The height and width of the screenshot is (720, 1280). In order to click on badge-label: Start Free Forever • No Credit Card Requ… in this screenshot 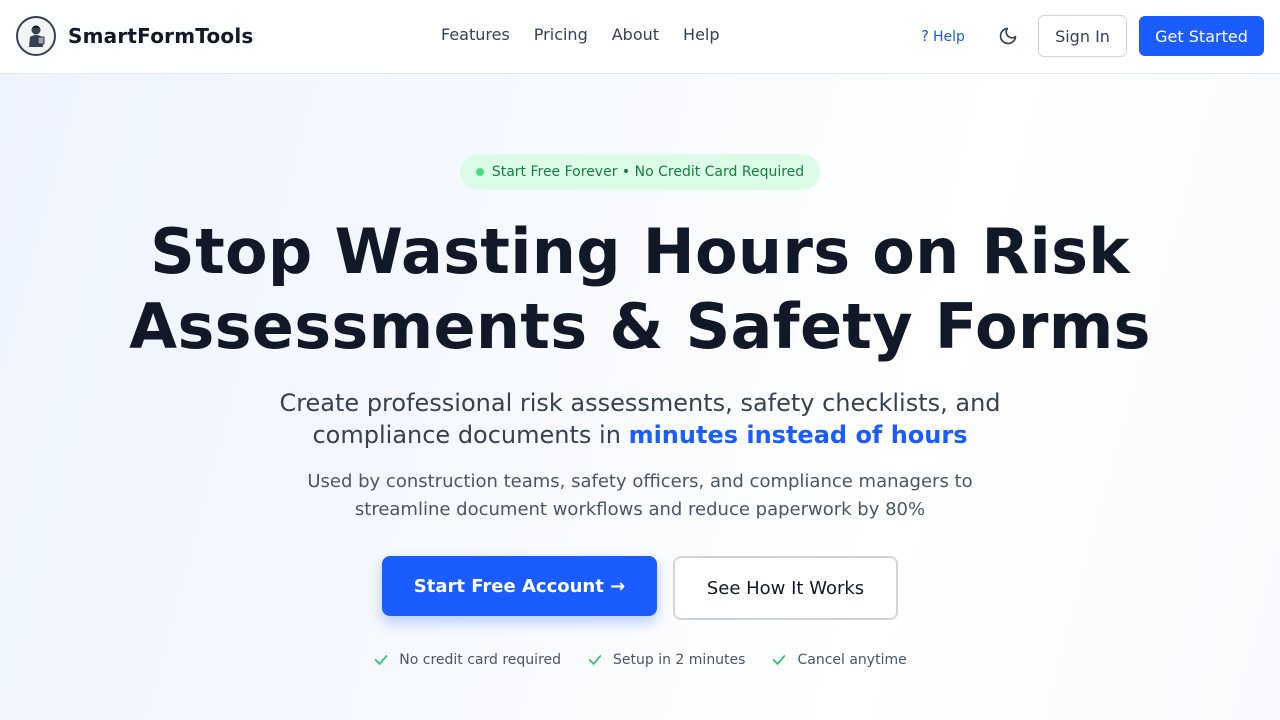, I will do `click(648, 172)`.